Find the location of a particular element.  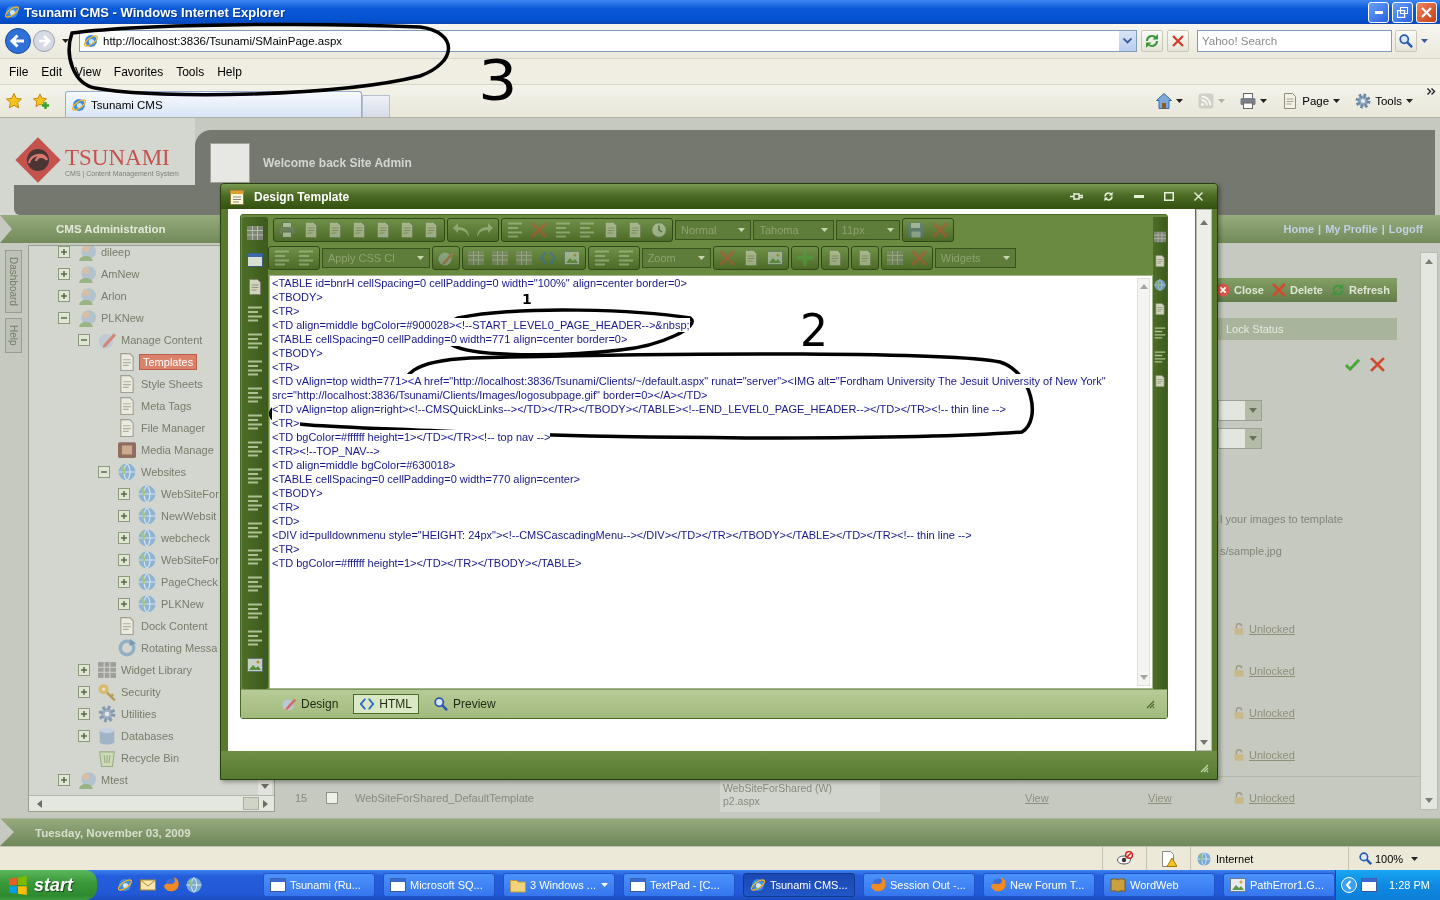

up-arrow-icon is located at coordinates (1204, 222).